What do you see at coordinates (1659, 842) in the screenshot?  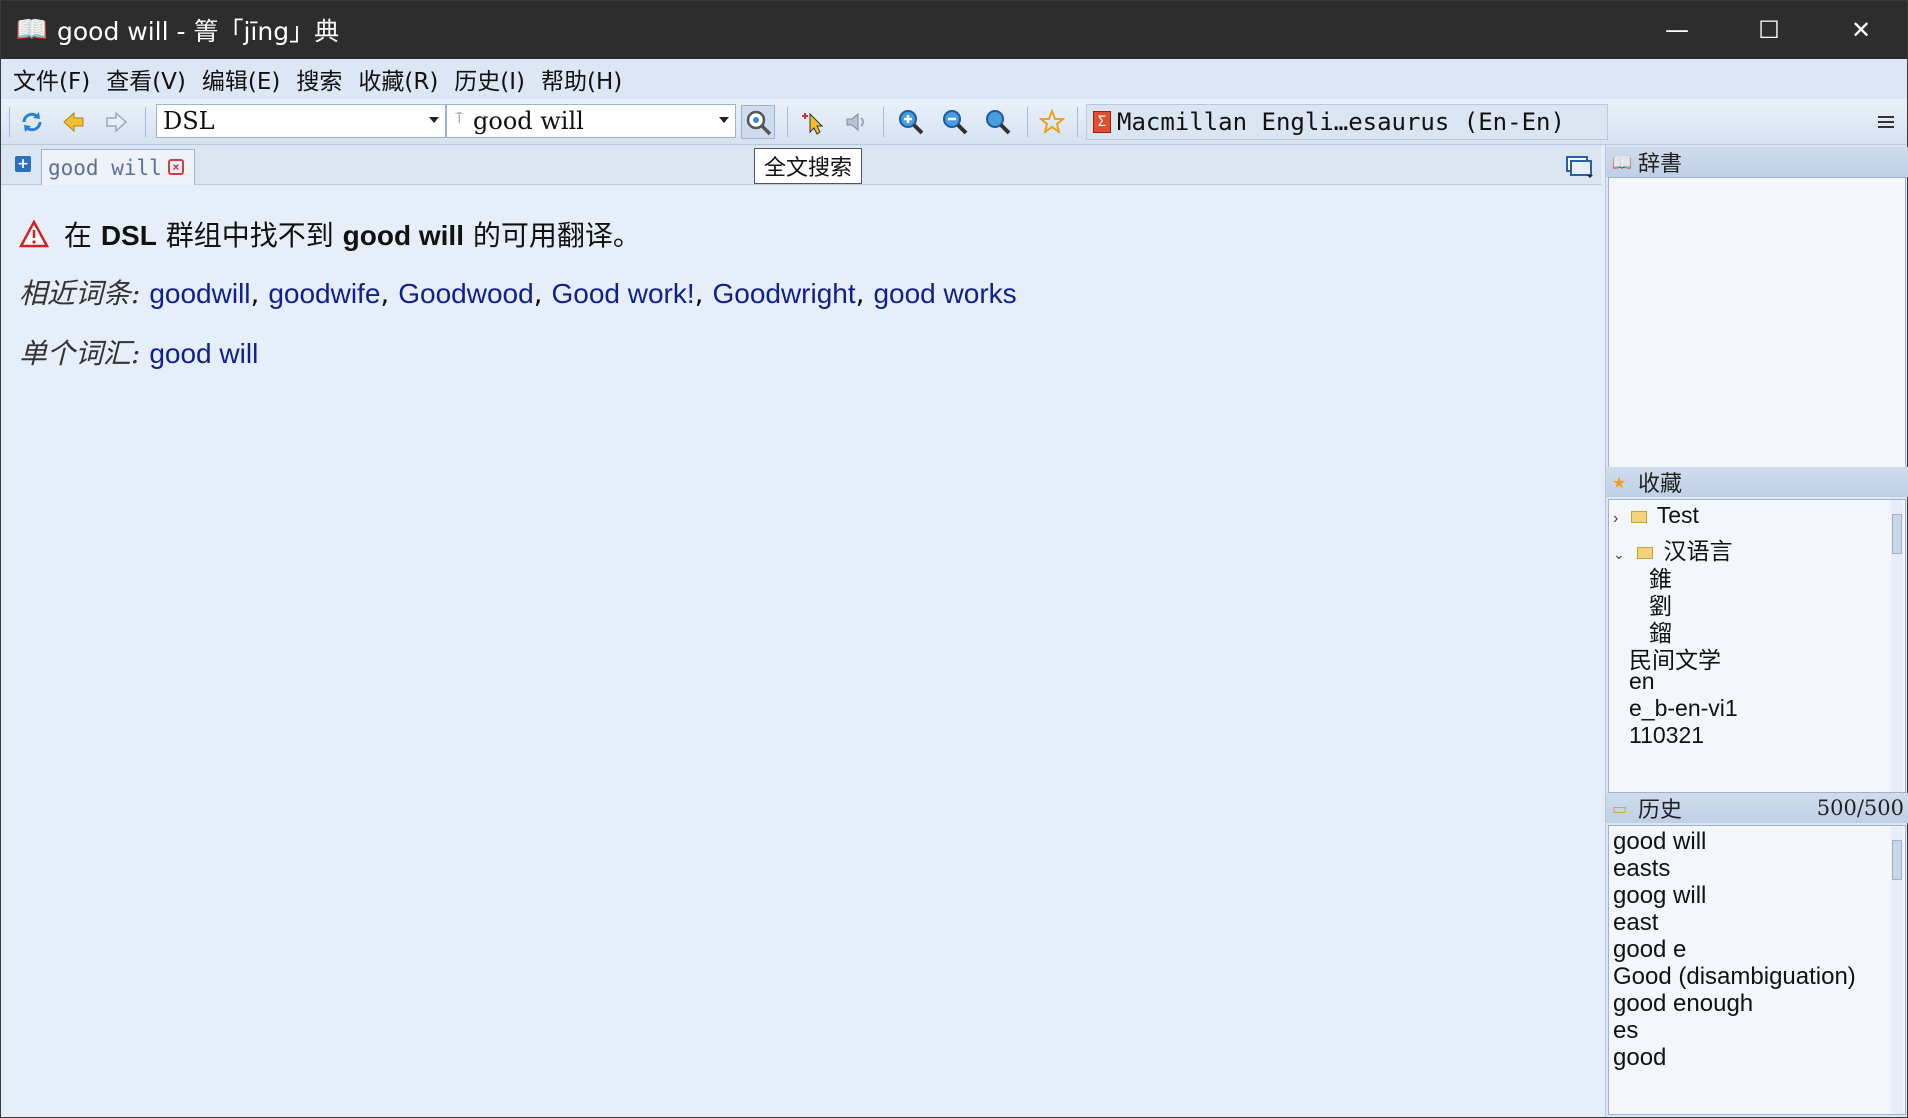 I see `history-item: good will` at bounding box center [1659, 842].